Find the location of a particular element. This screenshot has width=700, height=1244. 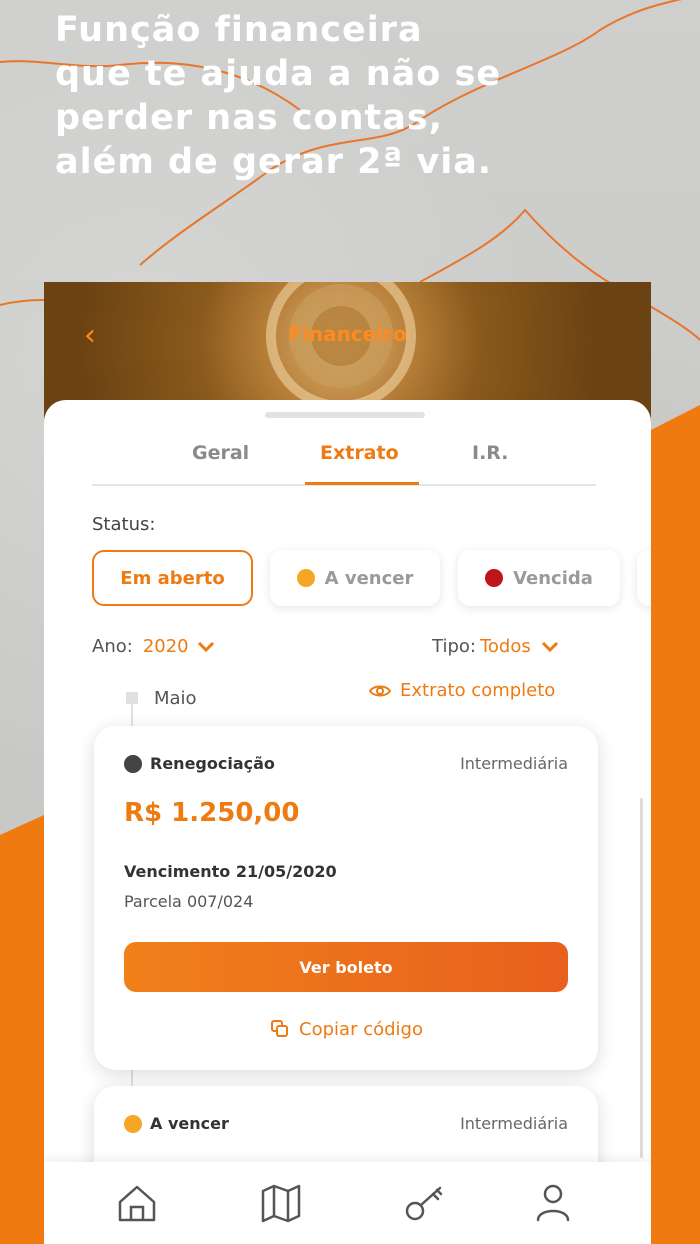

headline-line: que te ajuda a não se is located at coordinates (278, 74).